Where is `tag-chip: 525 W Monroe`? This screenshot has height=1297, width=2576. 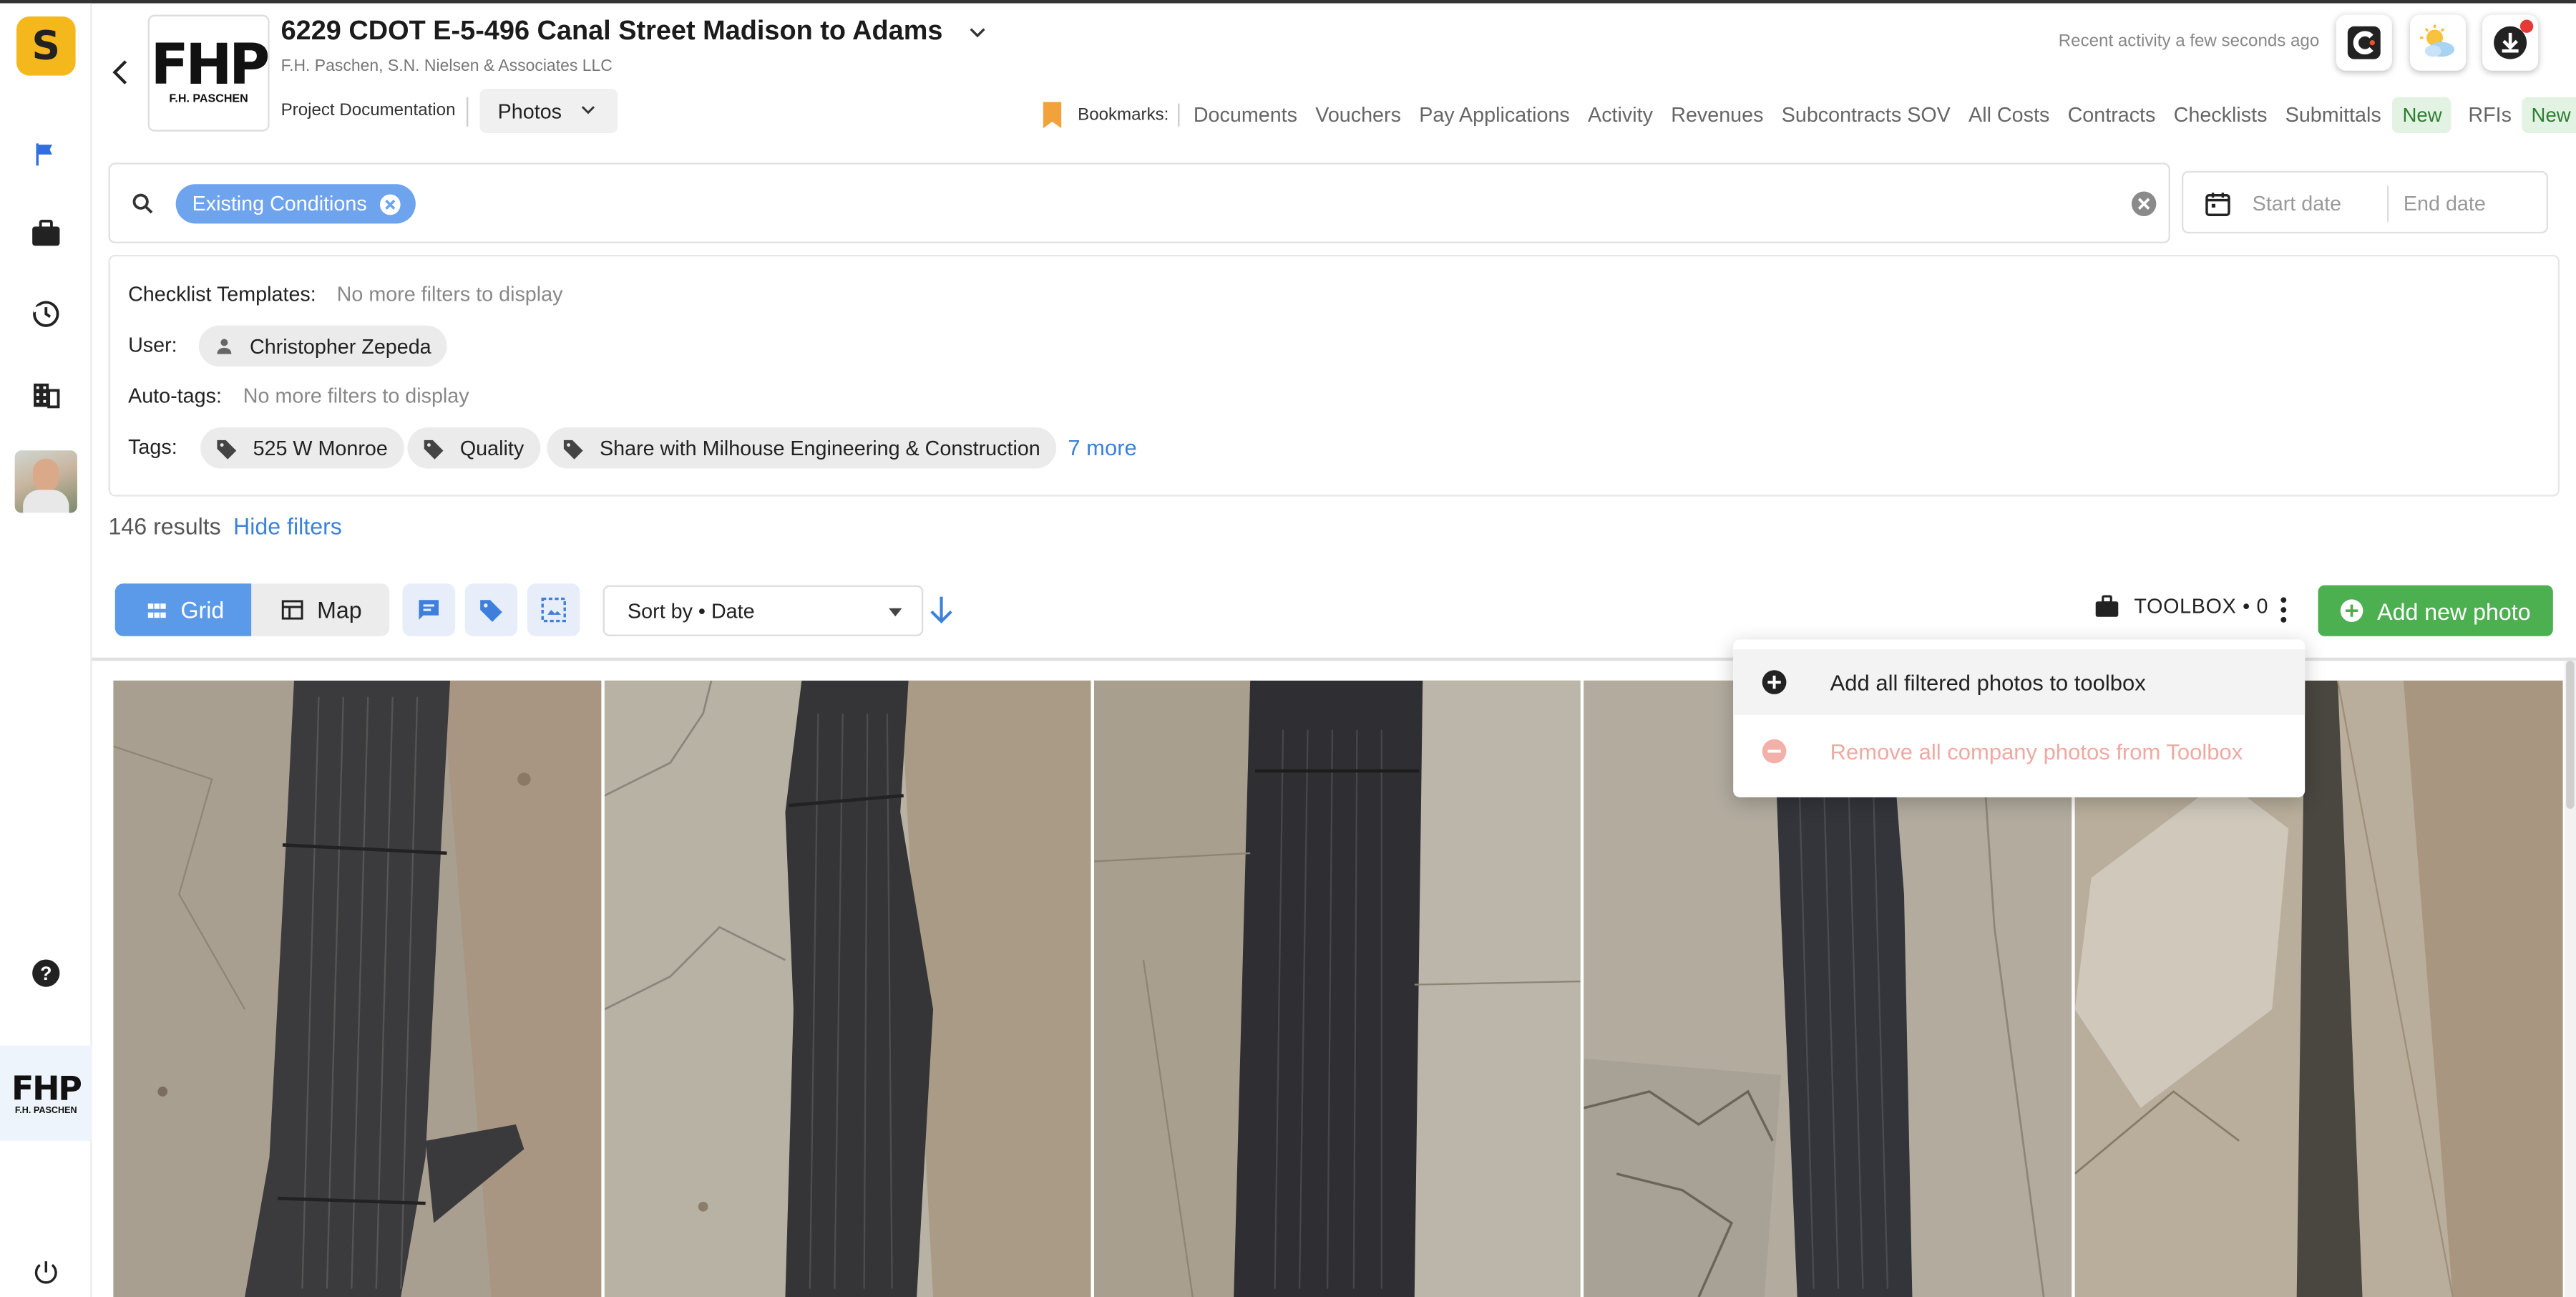 tag-chip: 525 W Monroe is located at coordinates (302, 448).